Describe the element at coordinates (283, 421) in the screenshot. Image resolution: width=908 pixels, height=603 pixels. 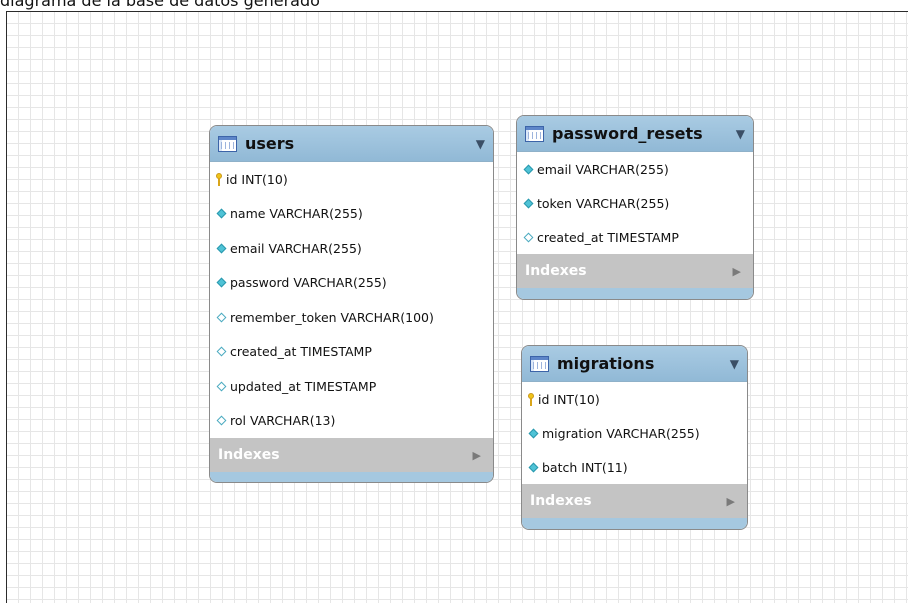
I see `column-label: rol VARCHAR(13)` at that location.